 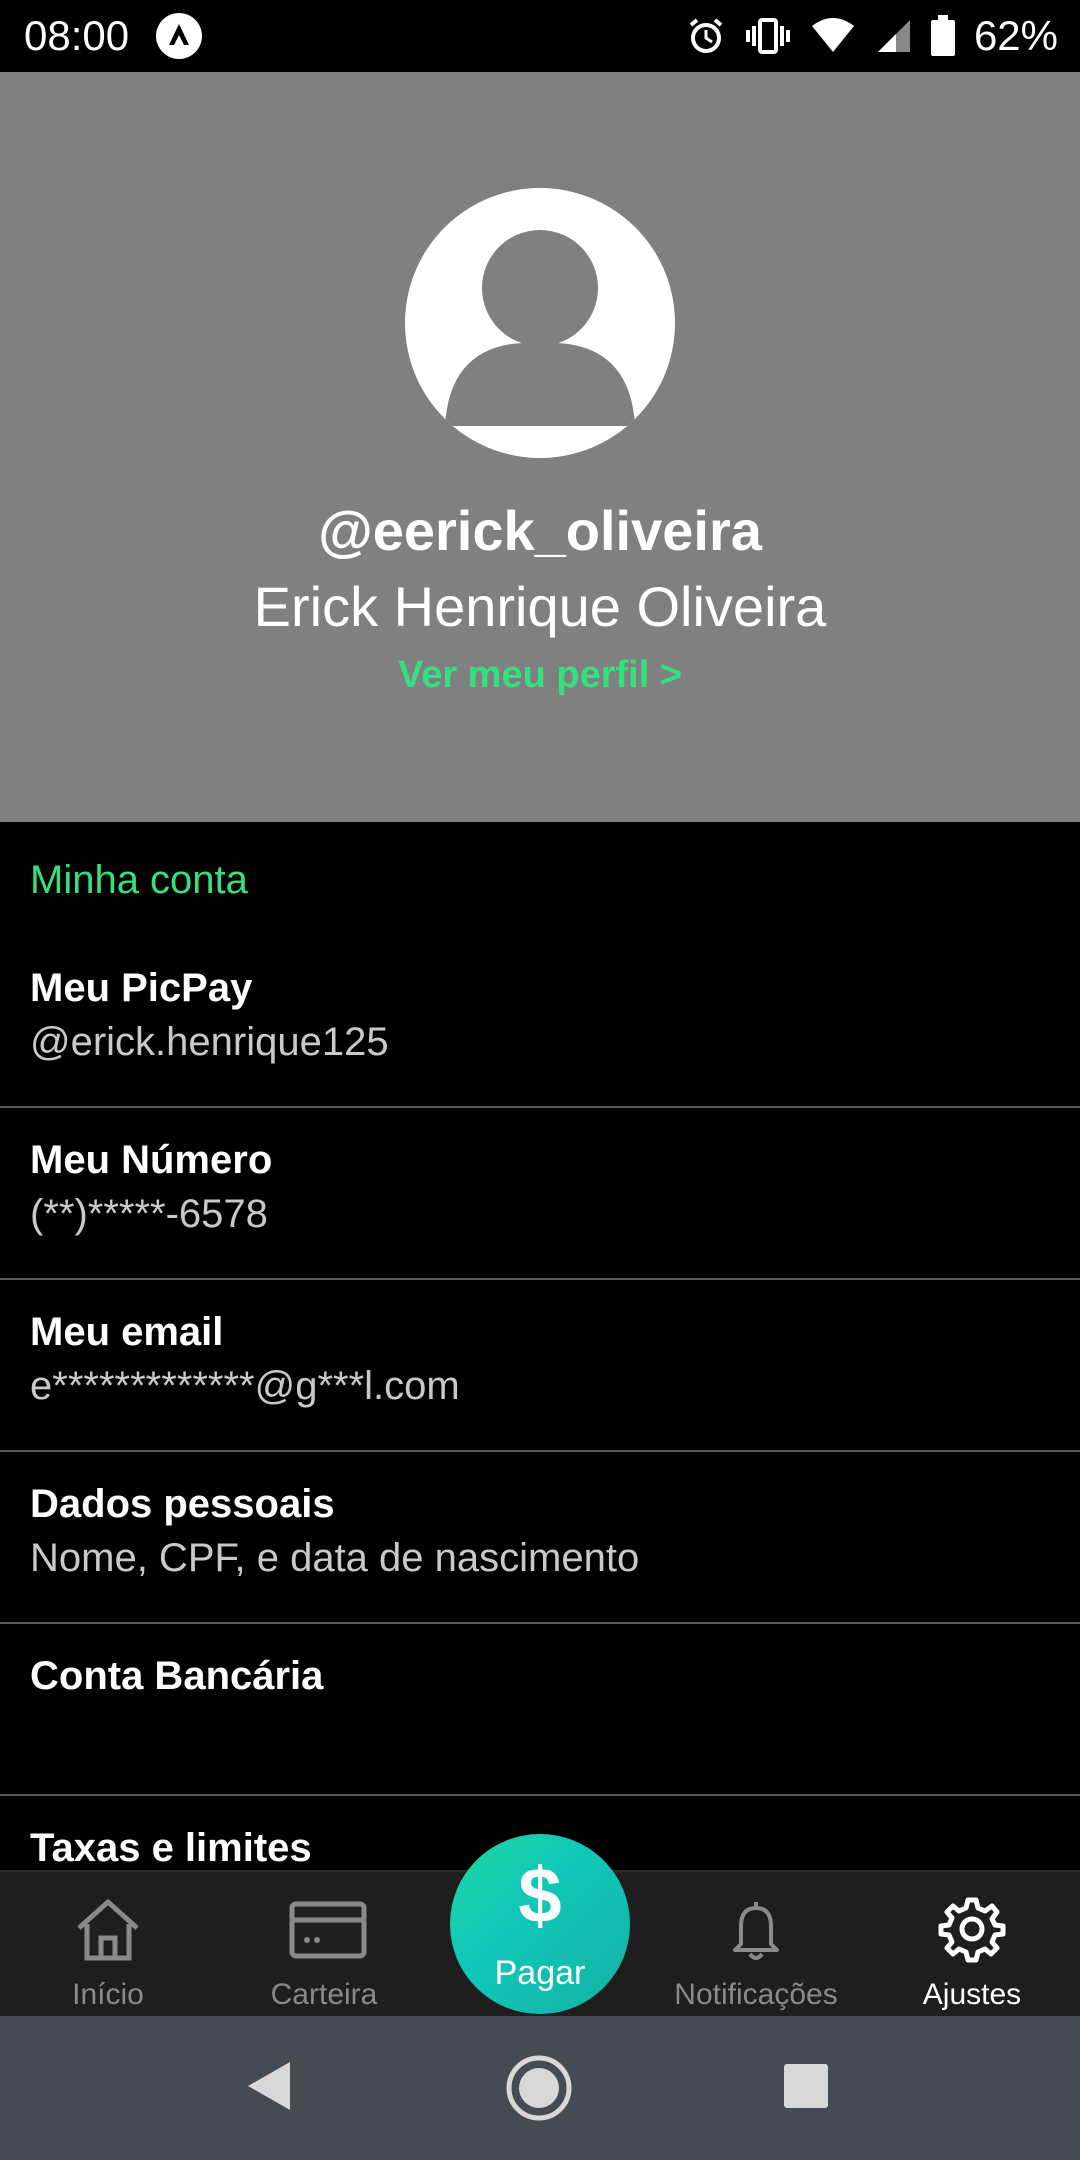 What do you see at coordinates (540, 1366) in the screenshot?
I see `list-item-meu-email: Meu email e*************@g***l.com` at bounding box center [540, 1366].